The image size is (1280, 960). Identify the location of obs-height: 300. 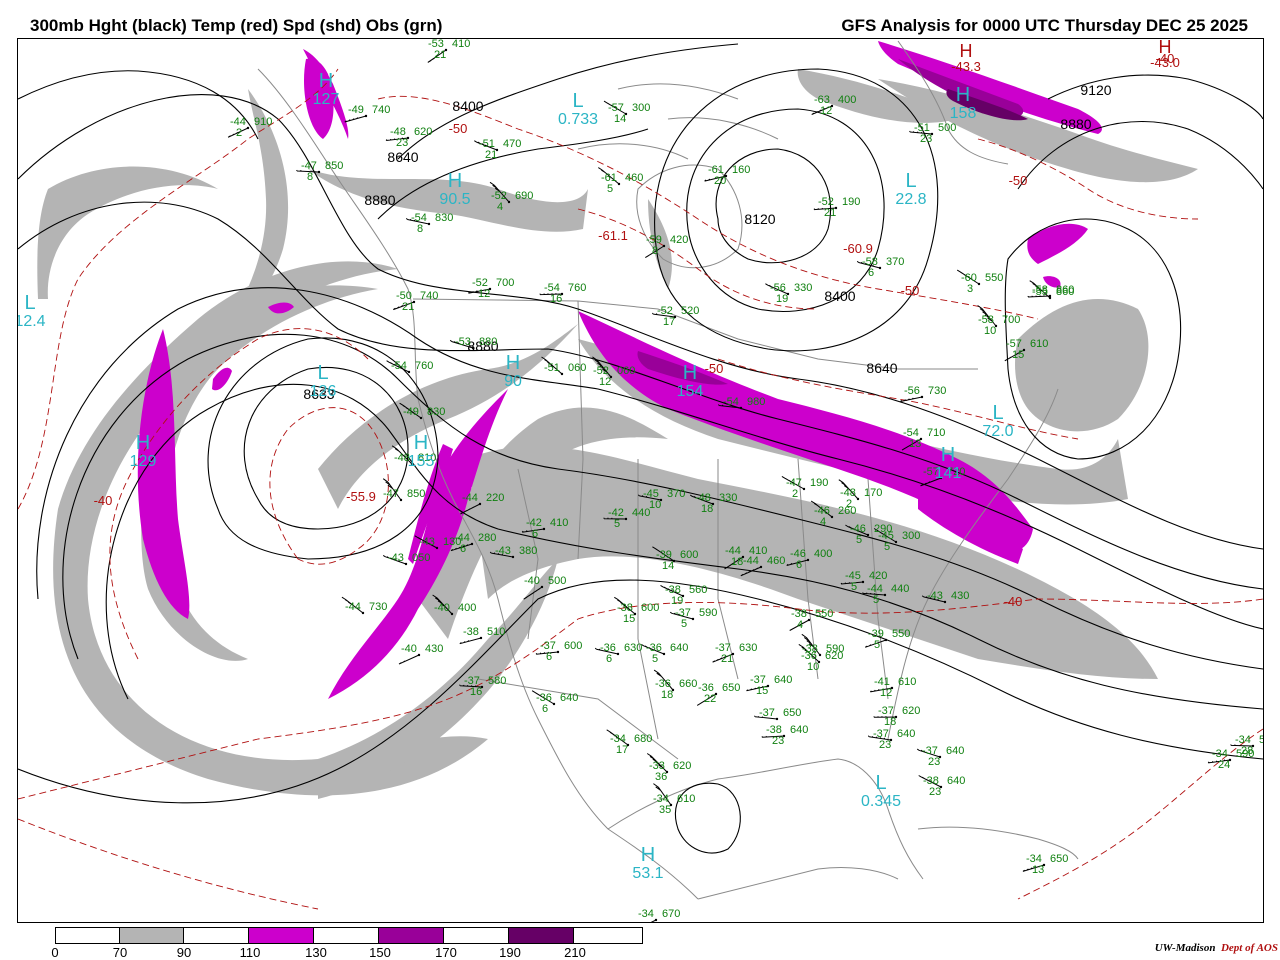
(911, 536).